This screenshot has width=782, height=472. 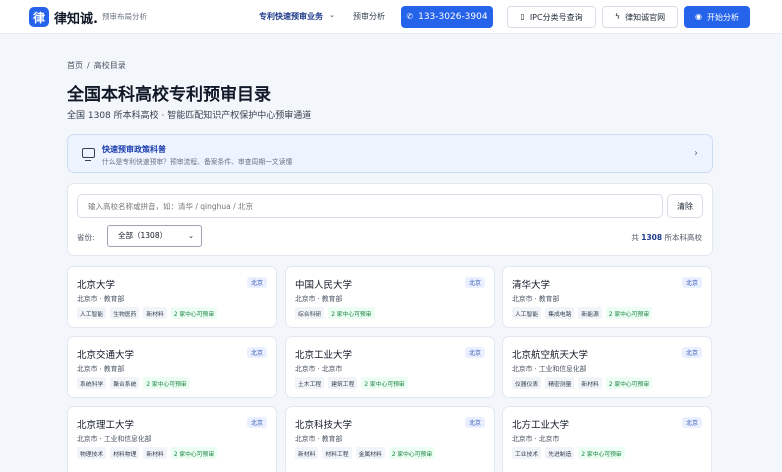 What do you see at coordinates (125, 383) in the screenshot?
I see `discipline-tag: 聚合系统` at bounding box center [125, 383].